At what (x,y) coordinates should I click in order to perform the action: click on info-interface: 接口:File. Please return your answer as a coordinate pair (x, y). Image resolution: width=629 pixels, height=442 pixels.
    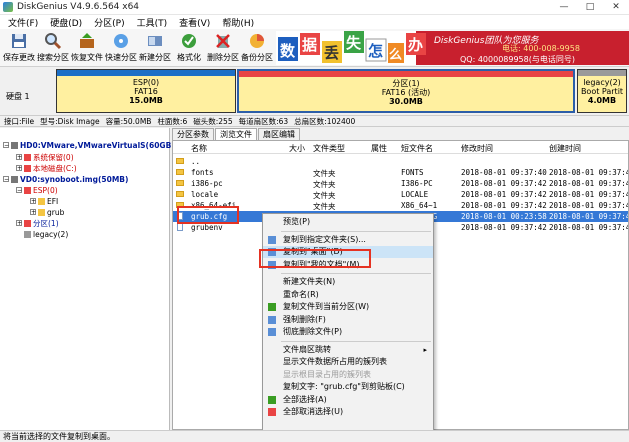
    Looking at the image, I should click on (19, 121).